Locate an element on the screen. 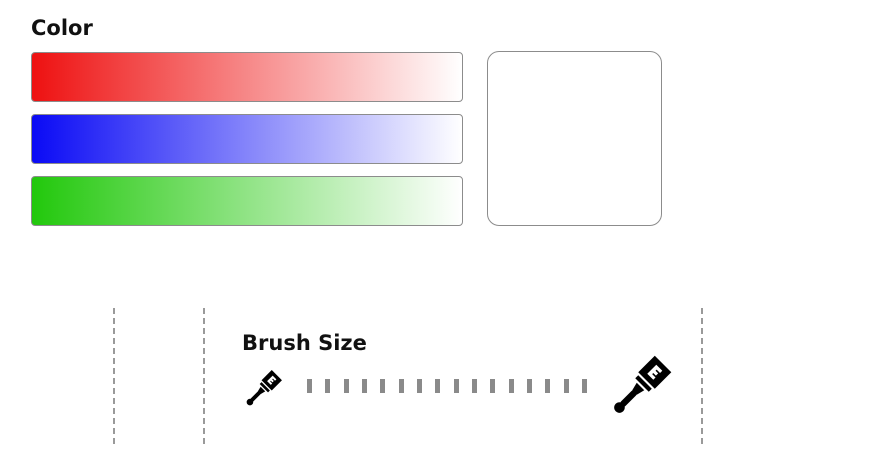  small-brush-icon is located at coordinates (264, 388).